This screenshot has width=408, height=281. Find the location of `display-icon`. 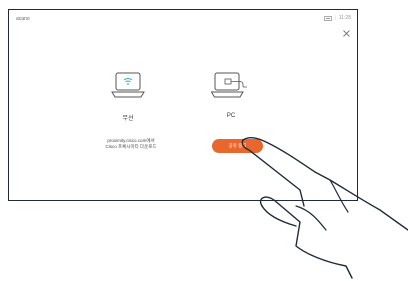

display-icon is located at coordinates (327, 18).